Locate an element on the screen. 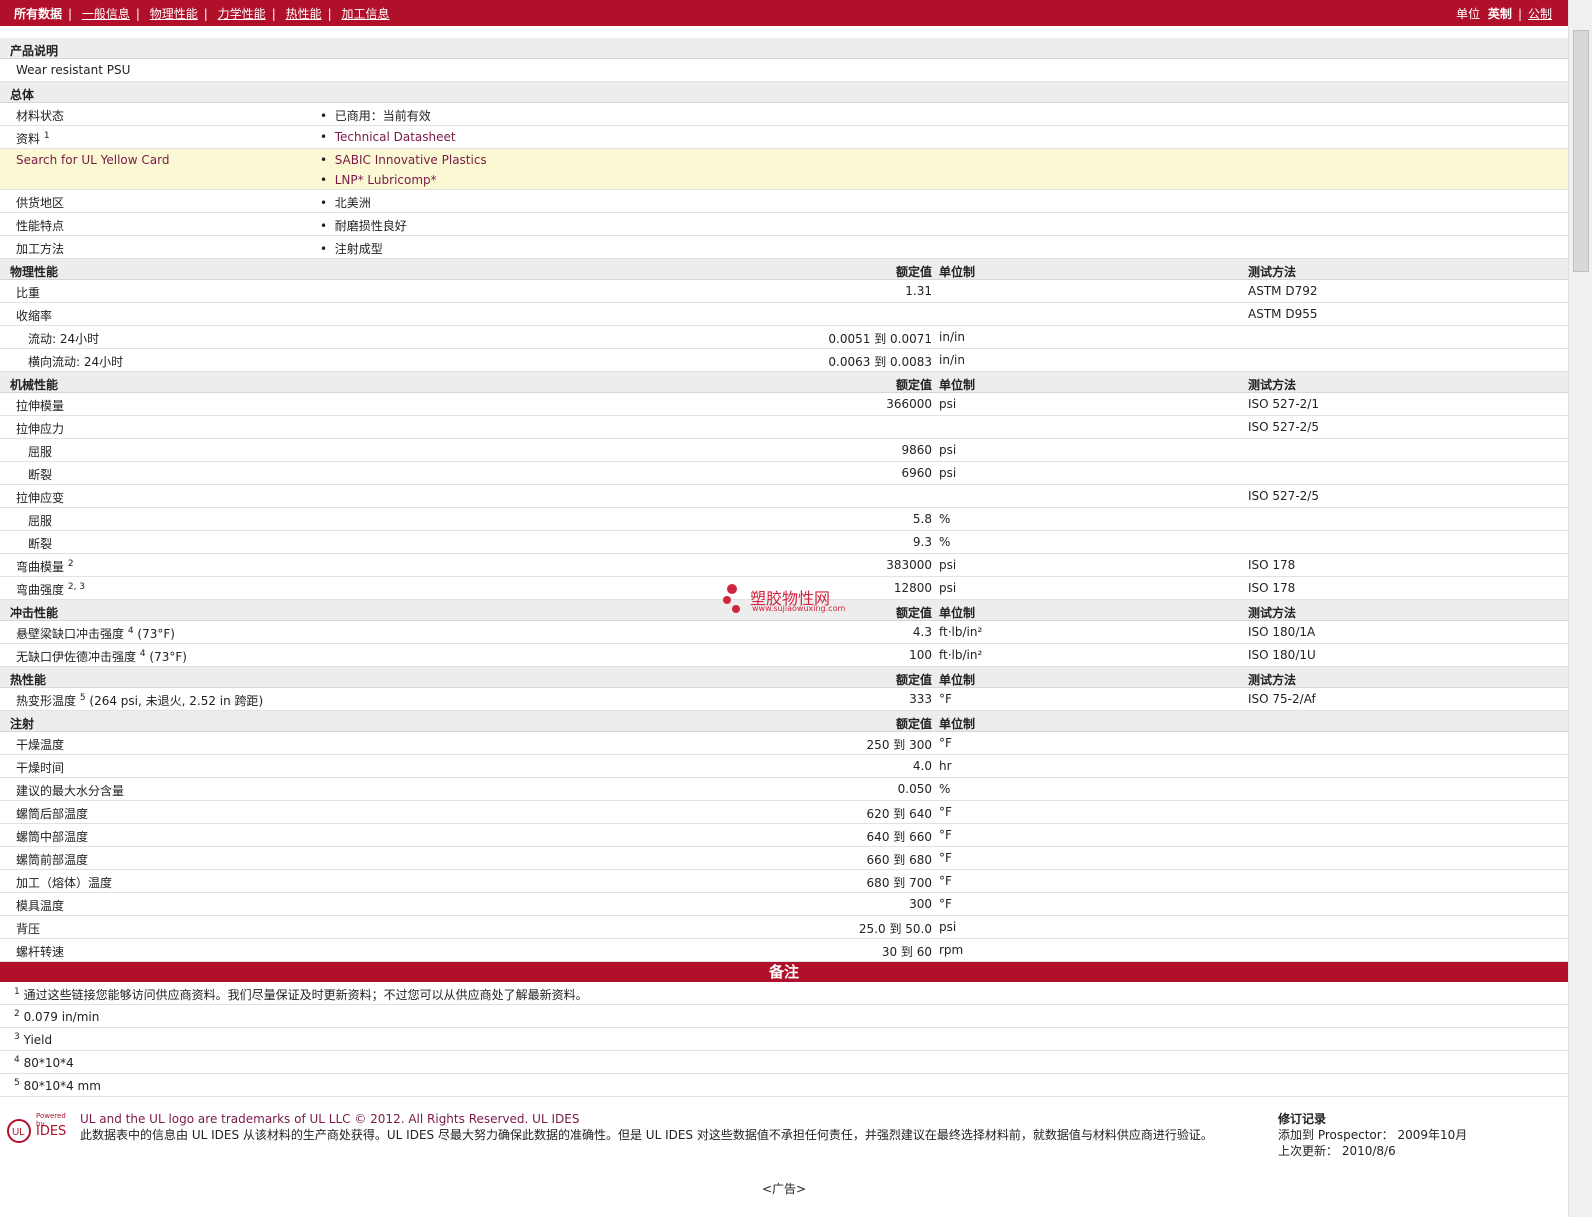 The height and width of the screenshot is (1217, 1592). nav-tabs: 所有数据 | 一般信息 | 物理性能 | 力学性能 | 热性能 | 加工信息 is located at coordinates (202, 14).